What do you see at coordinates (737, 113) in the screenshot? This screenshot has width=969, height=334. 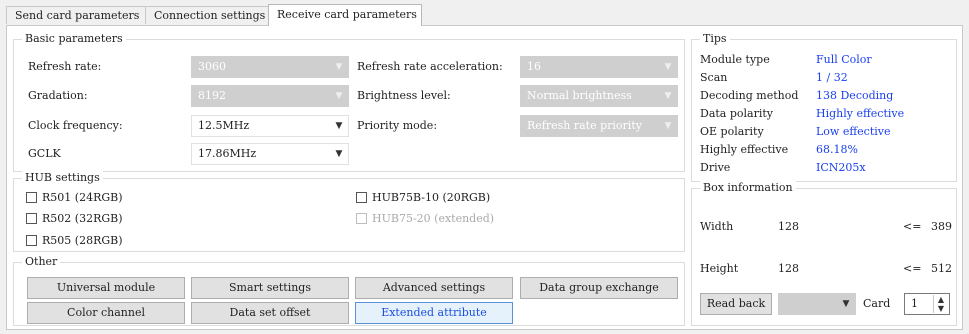 I see `tip-key: Data polarity` at bounding box center [737, 113].